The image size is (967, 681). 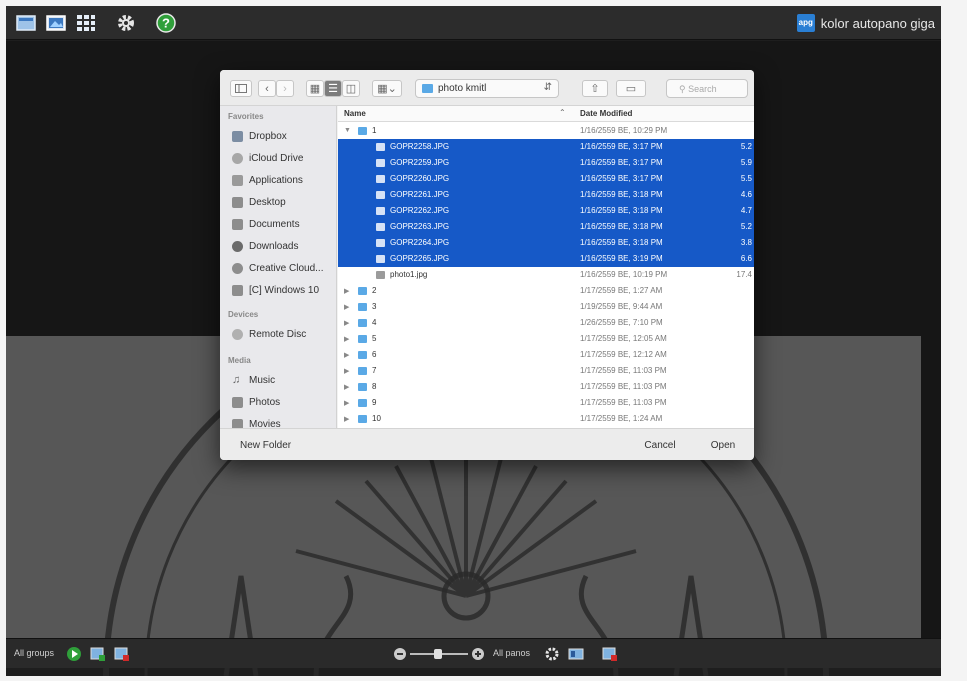 What do you see at coordinates (746, 226) in the screenshot?
I see `file-size: 5.2` at bounding box center [746, 226].